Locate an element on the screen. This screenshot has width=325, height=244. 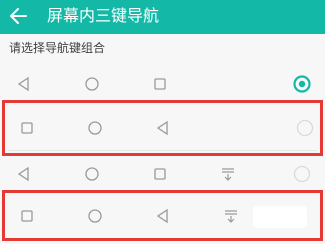
radio-selected is located at coordinates (302, 84).